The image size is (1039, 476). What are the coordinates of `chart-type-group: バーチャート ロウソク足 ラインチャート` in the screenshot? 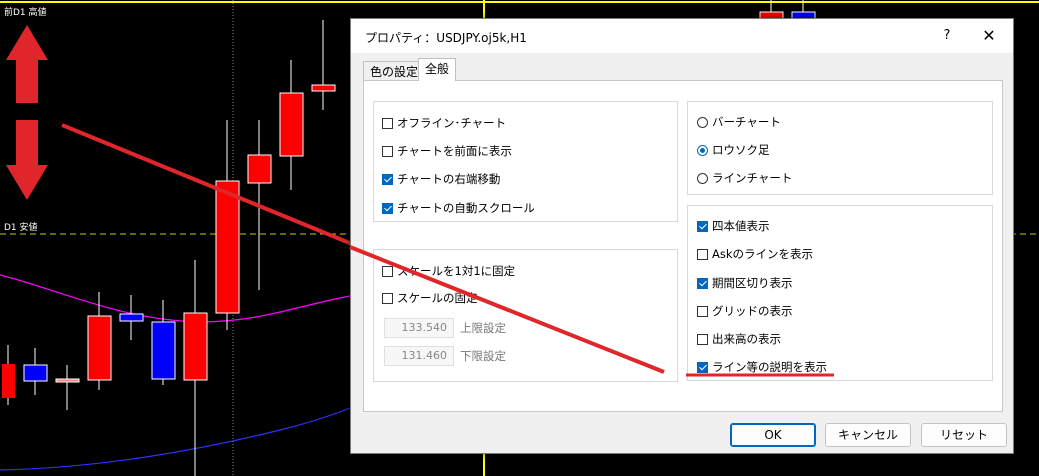 It's located at (840, 148).